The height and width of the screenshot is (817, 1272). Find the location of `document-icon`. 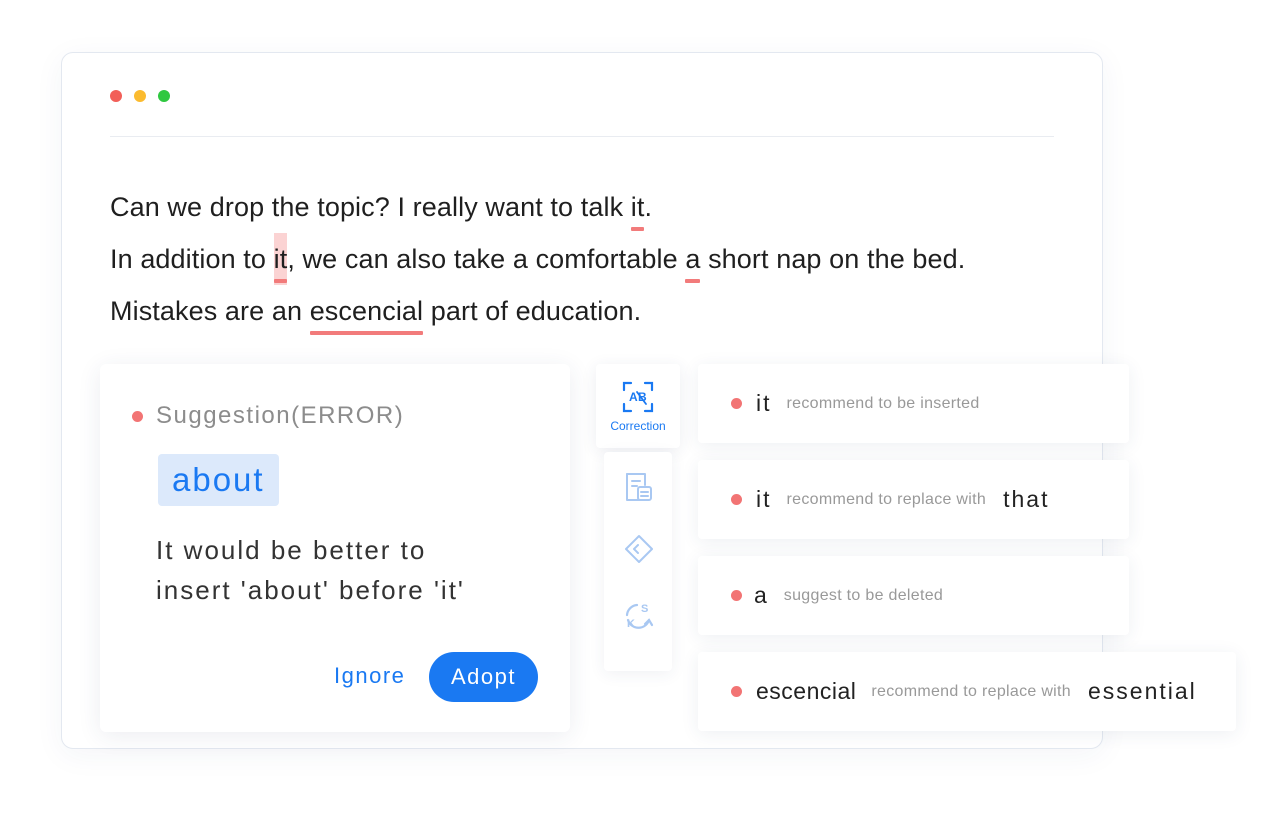

document-icon is located at coordinates (639, 488).